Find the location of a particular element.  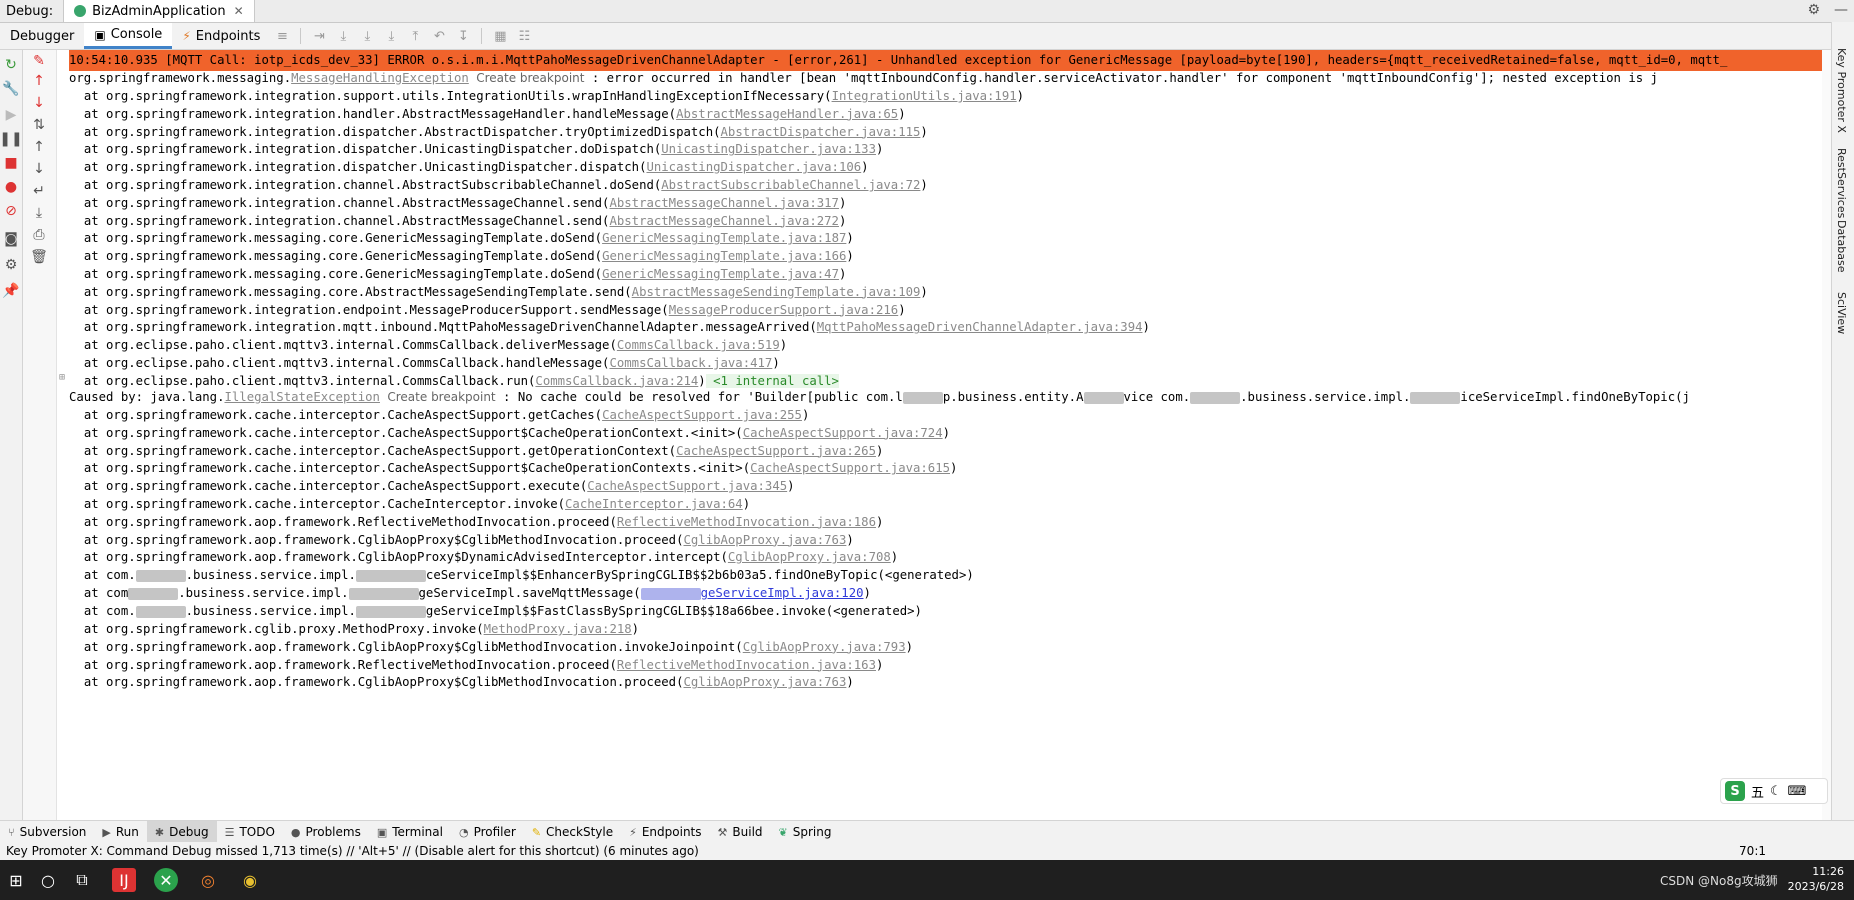

tool-run: ▶ Run is located at coordinates (120, 832).